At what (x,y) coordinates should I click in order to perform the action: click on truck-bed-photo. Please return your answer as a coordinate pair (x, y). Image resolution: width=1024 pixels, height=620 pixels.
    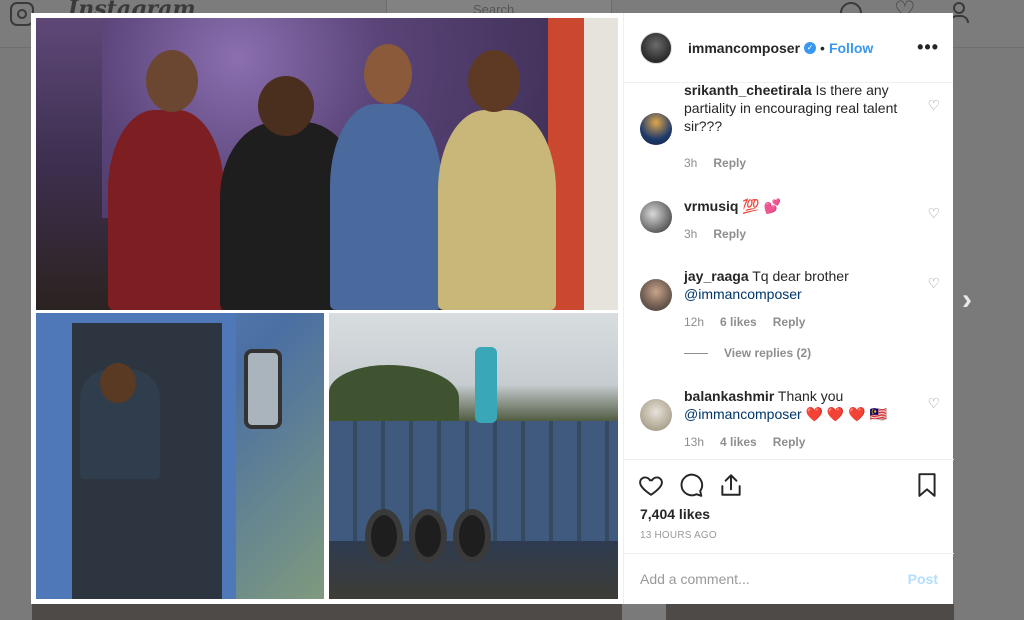
    Looking at the image, I should click on (473, 456).